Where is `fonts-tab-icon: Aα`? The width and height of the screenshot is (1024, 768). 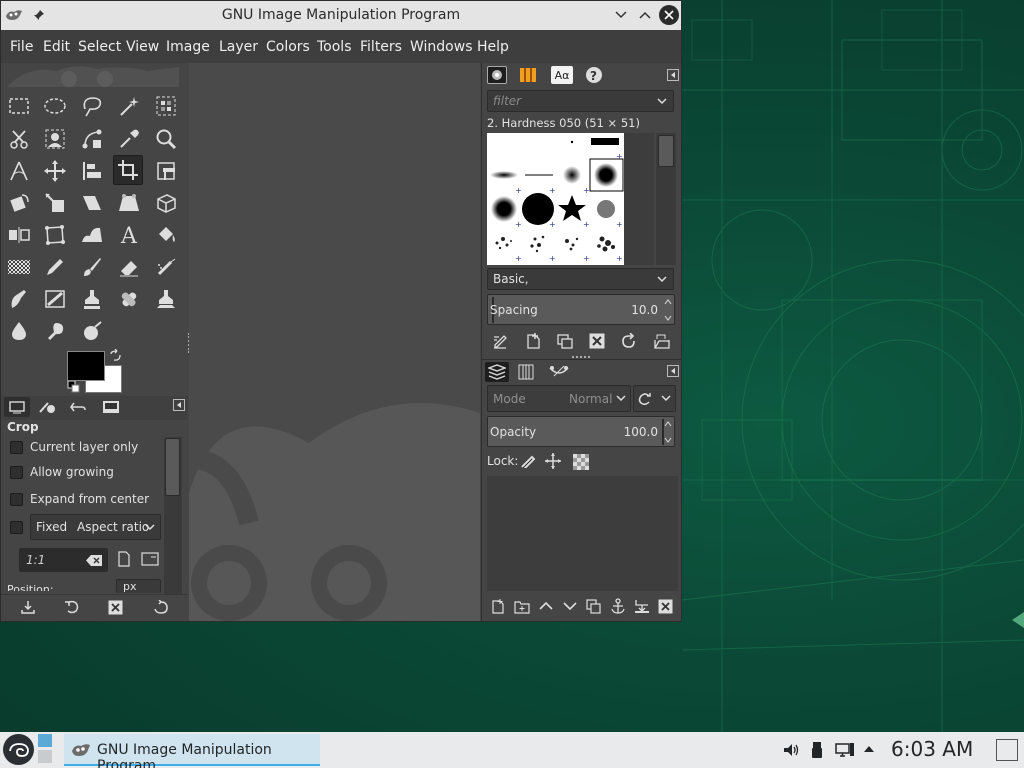 fonts-tab-icon: Aα is located at coordinates (562, 75).